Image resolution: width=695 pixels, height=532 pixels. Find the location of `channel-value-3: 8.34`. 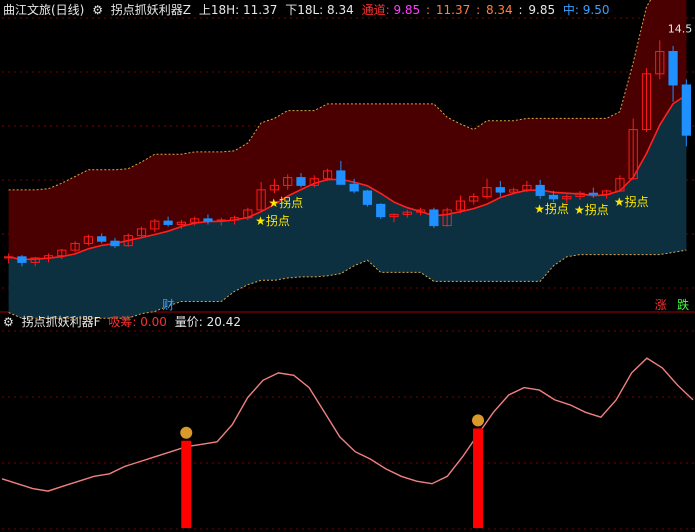

channel-value-3: 8.34 is located at coordinates (499, 10).